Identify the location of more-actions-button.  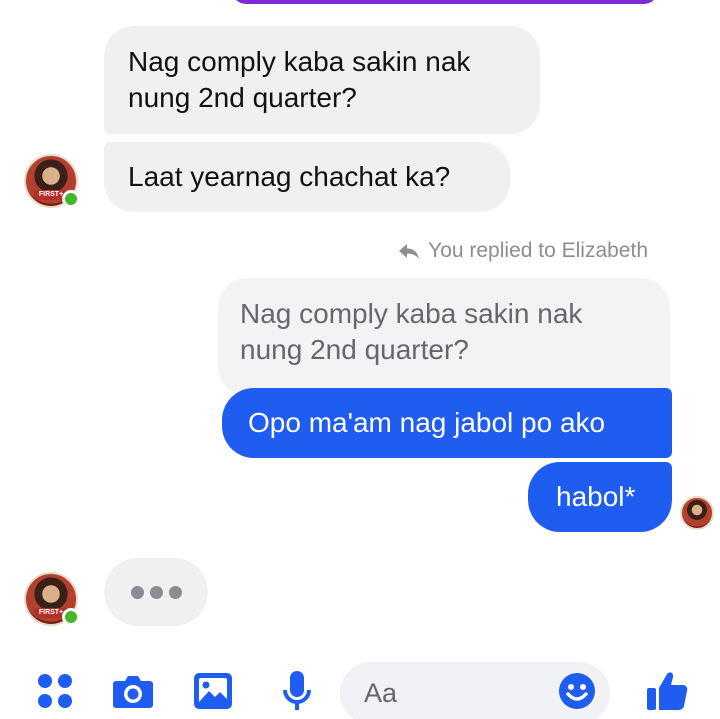
(55, 691).